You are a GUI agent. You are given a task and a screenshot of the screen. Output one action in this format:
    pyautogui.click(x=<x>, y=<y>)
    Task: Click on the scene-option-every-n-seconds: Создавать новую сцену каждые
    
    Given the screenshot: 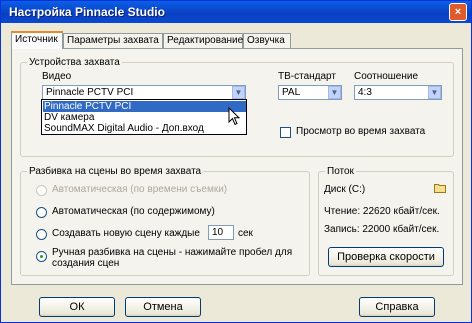 What is the action you would take?
    pyautogui.click(x=126, y=233)
    